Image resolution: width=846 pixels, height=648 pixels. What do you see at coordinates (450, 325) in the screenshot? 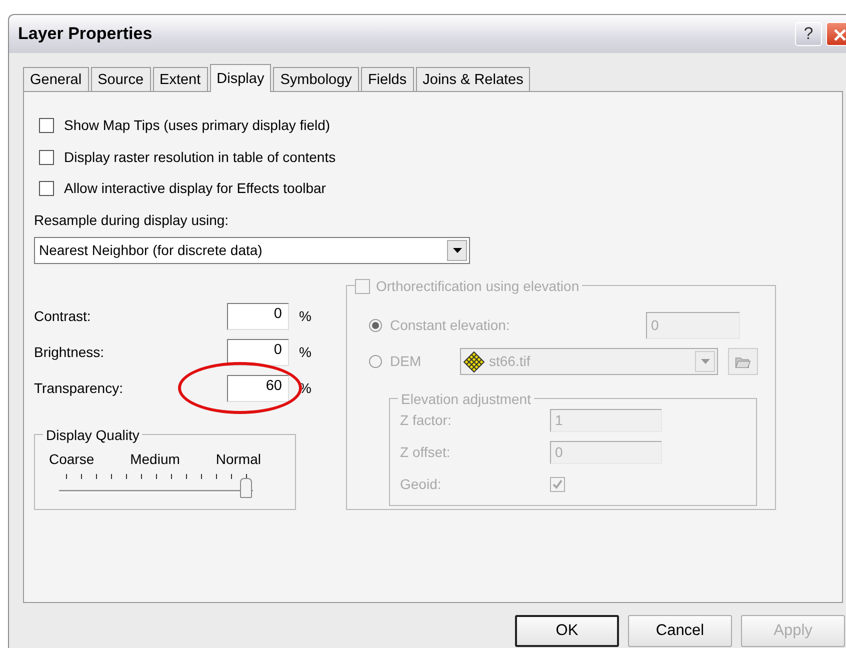
I see `radio-label: Constant elevation:` at bounding box center [450, 325].